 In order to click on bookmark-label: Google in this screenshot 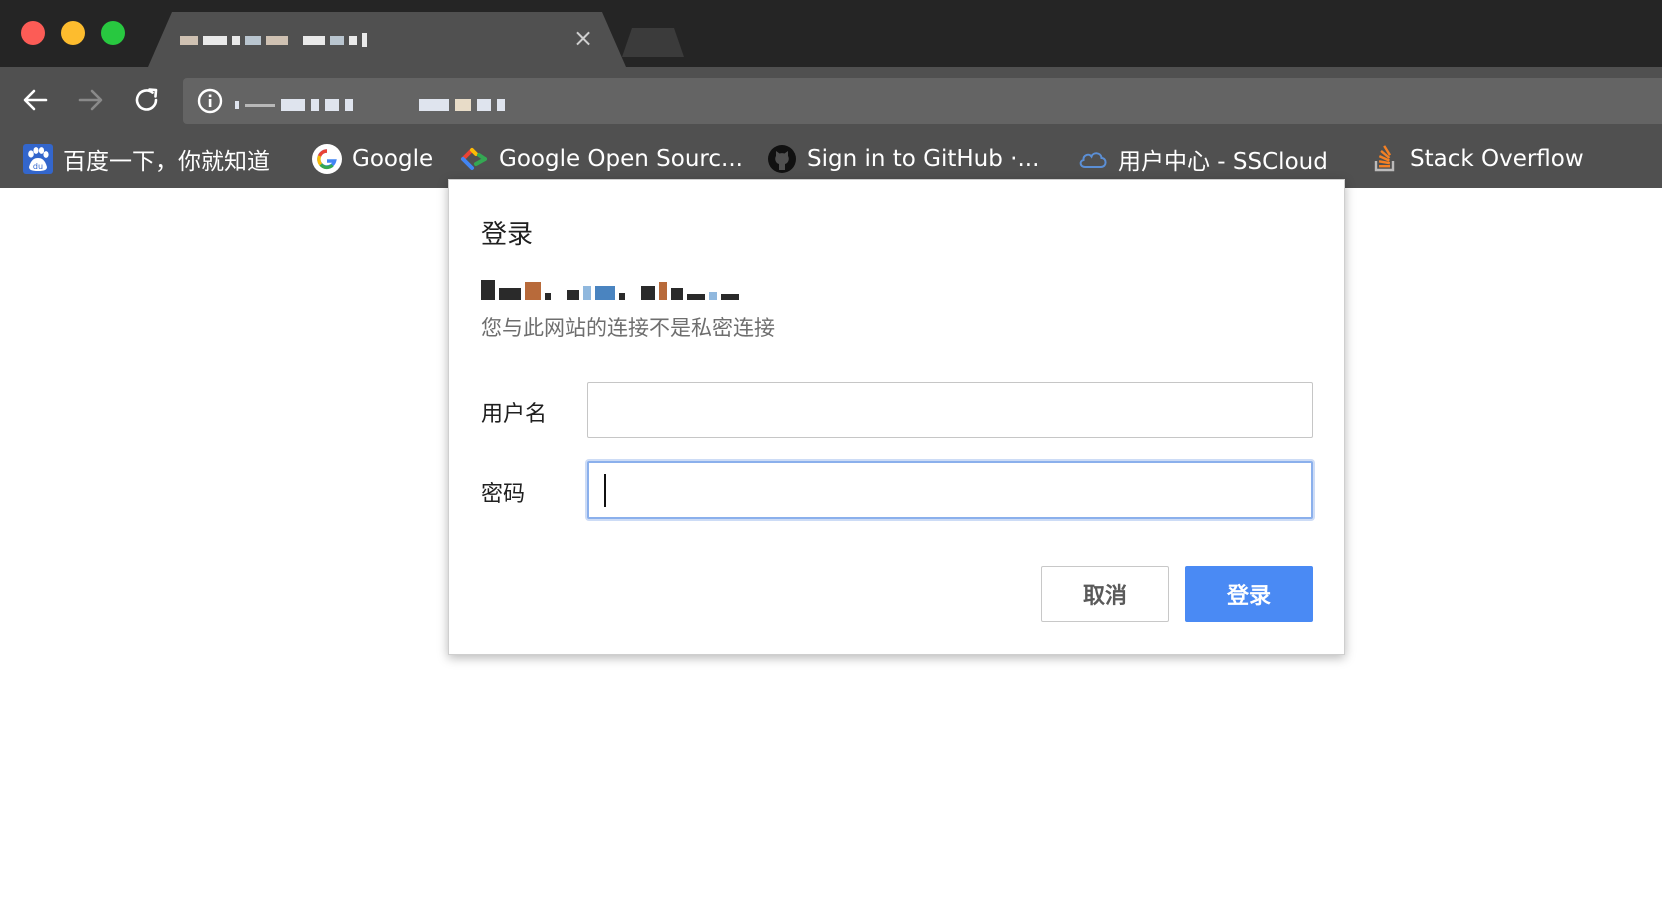, I will do `click(393, 159)`.